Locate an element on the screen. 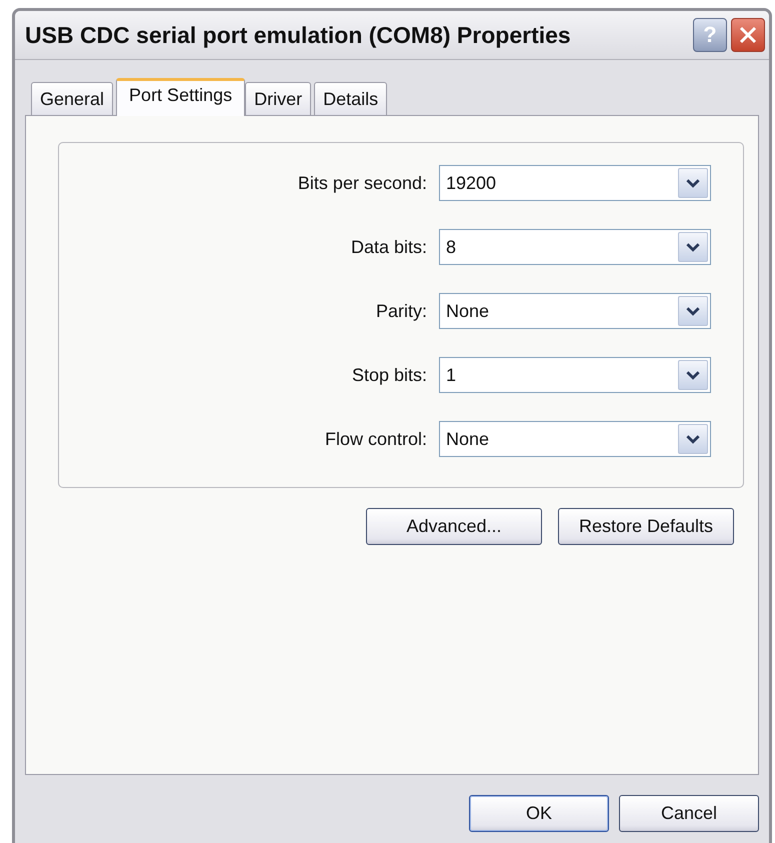  tab: Port Settings is located at coordinates (181, 97).